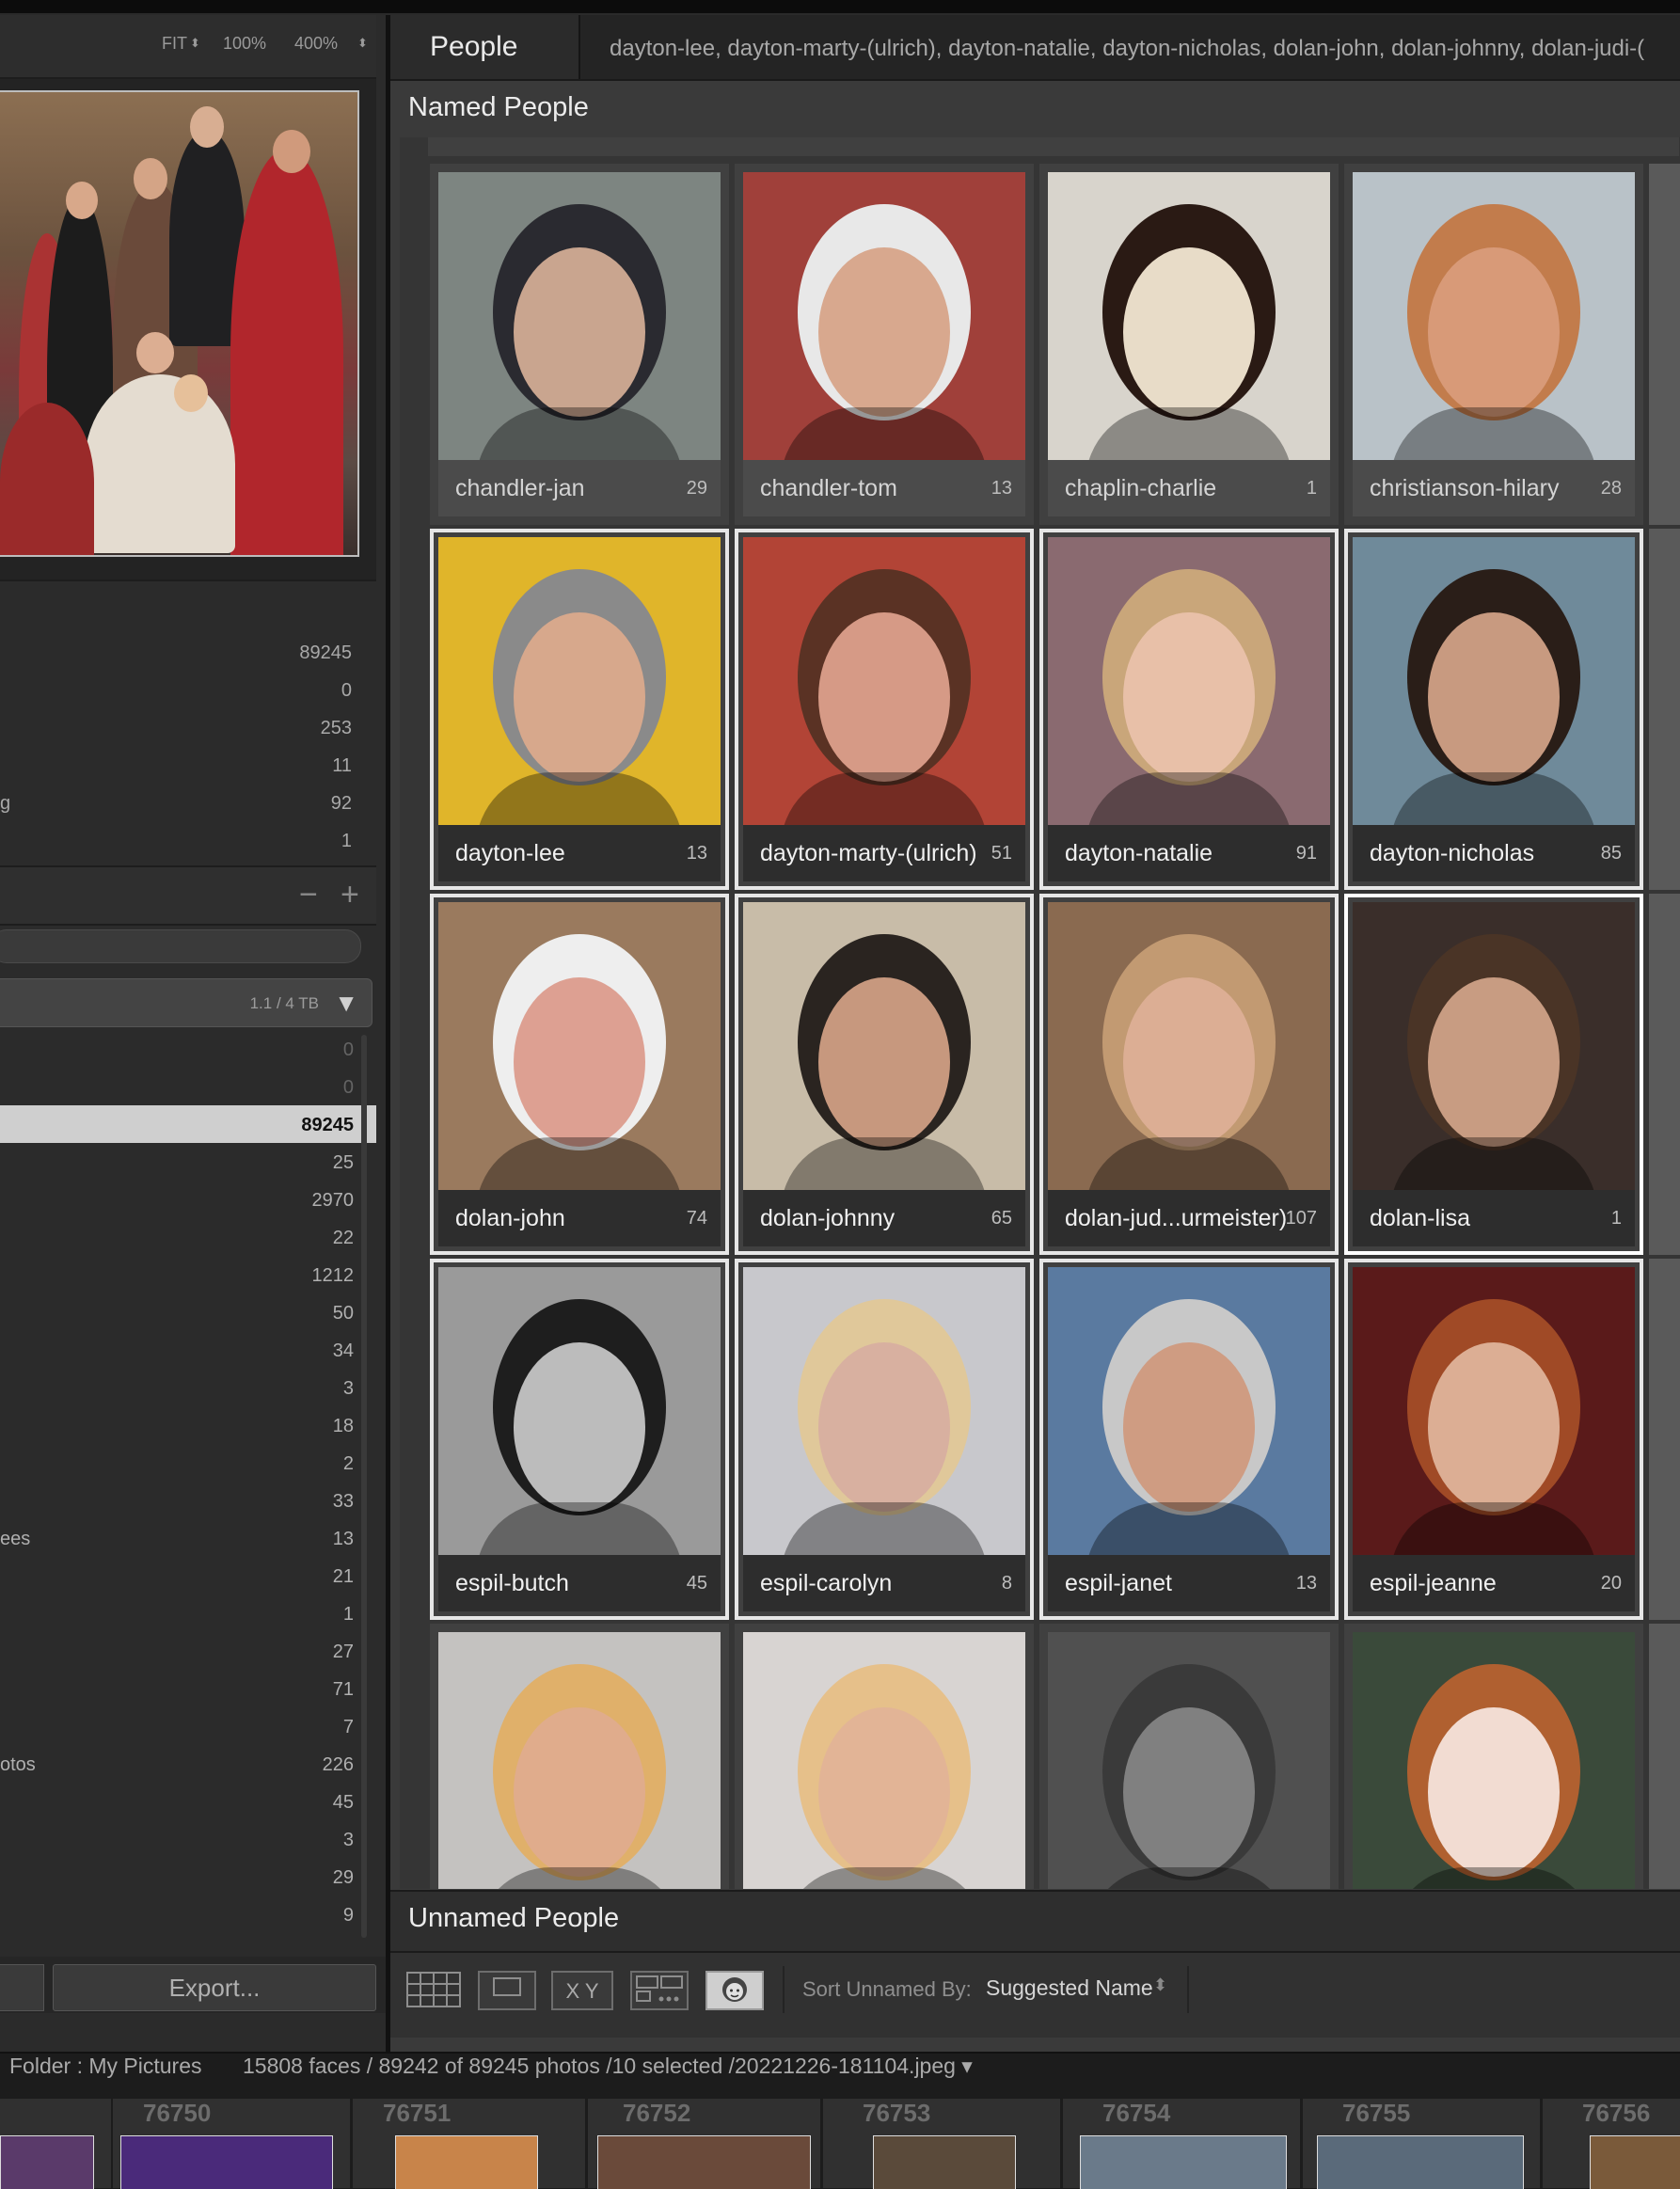 This screenshot has width=1680, height=2189. I want to click on import-button, so click(22, 1988).